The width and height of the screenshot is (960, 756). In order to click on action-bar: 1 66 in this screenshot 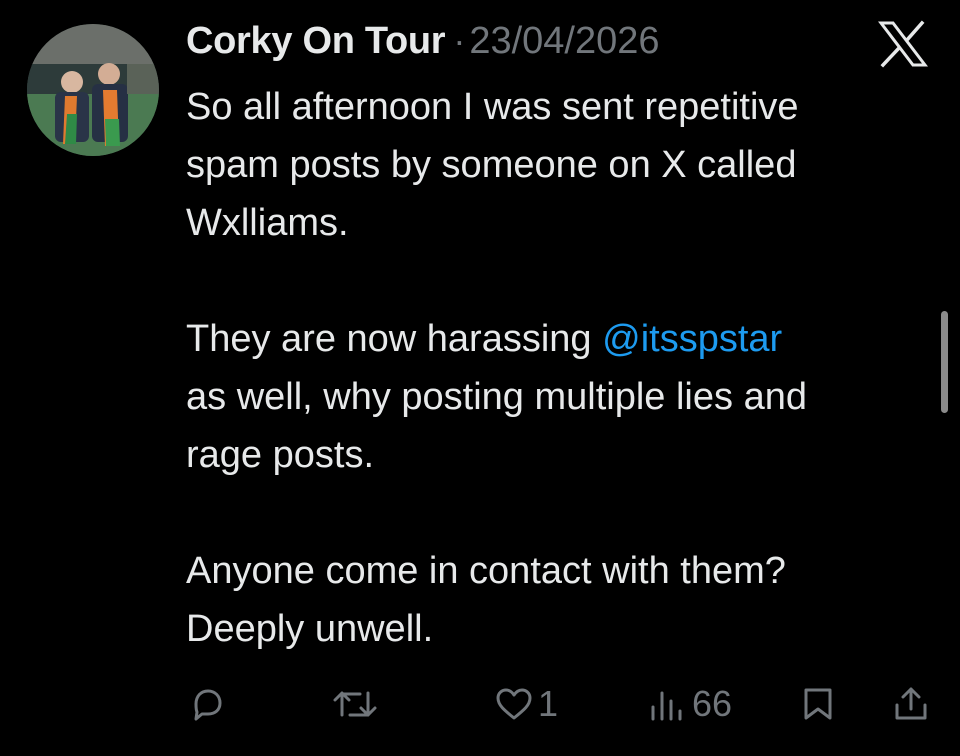, I will do `click(480, 704)`.